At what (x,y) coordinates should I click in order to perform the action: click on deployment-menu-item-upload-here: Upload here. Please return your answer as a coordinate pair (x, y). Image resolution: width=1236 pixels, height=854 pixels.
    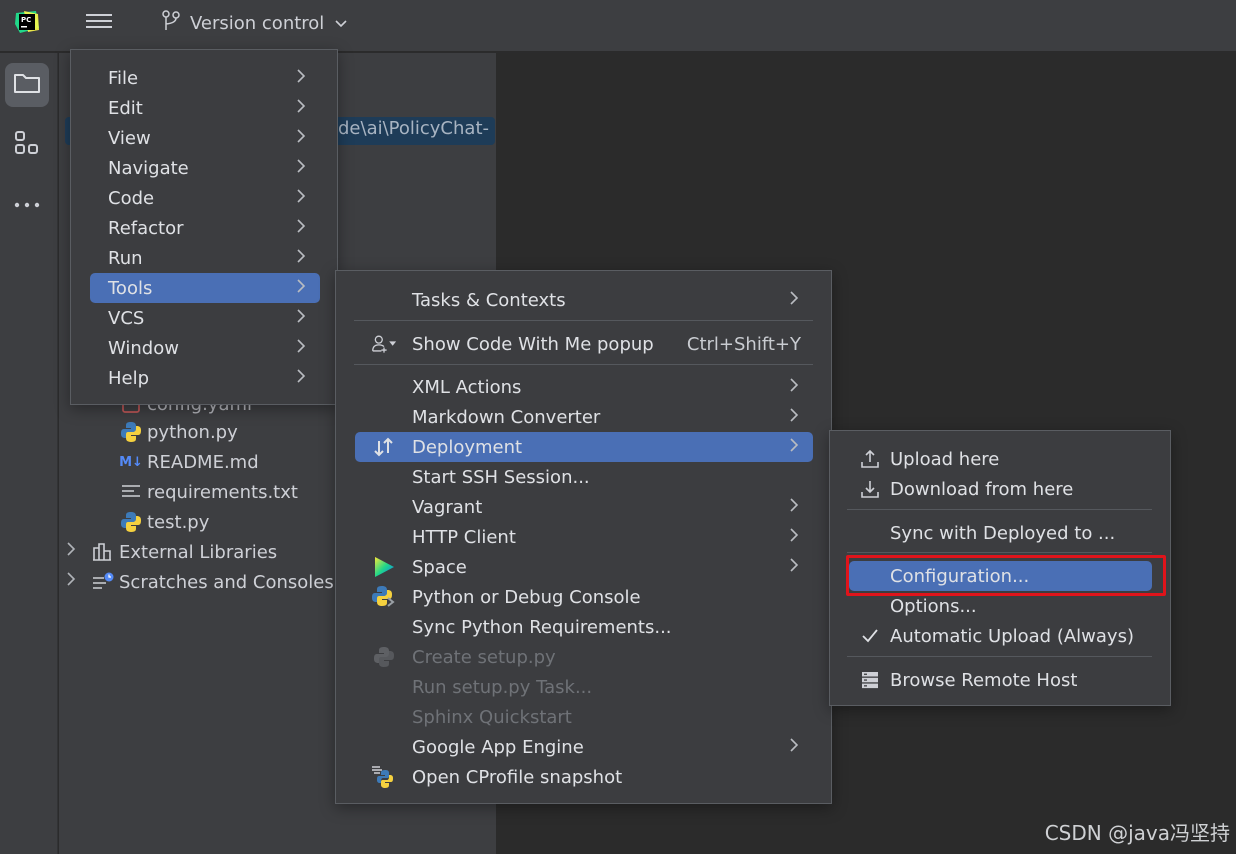
    Looking at the image, I should click on (1000, 459).